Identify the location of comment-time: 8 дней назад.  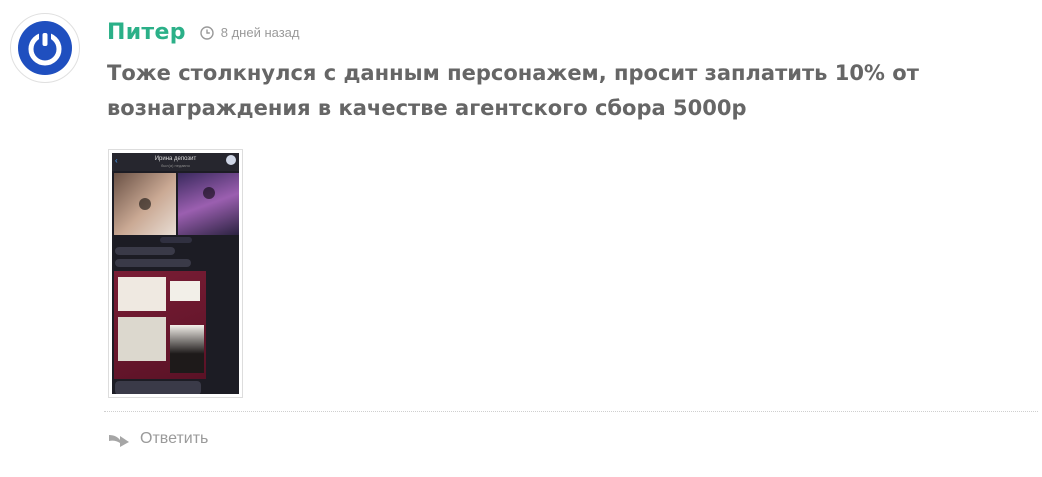
(250, 32).